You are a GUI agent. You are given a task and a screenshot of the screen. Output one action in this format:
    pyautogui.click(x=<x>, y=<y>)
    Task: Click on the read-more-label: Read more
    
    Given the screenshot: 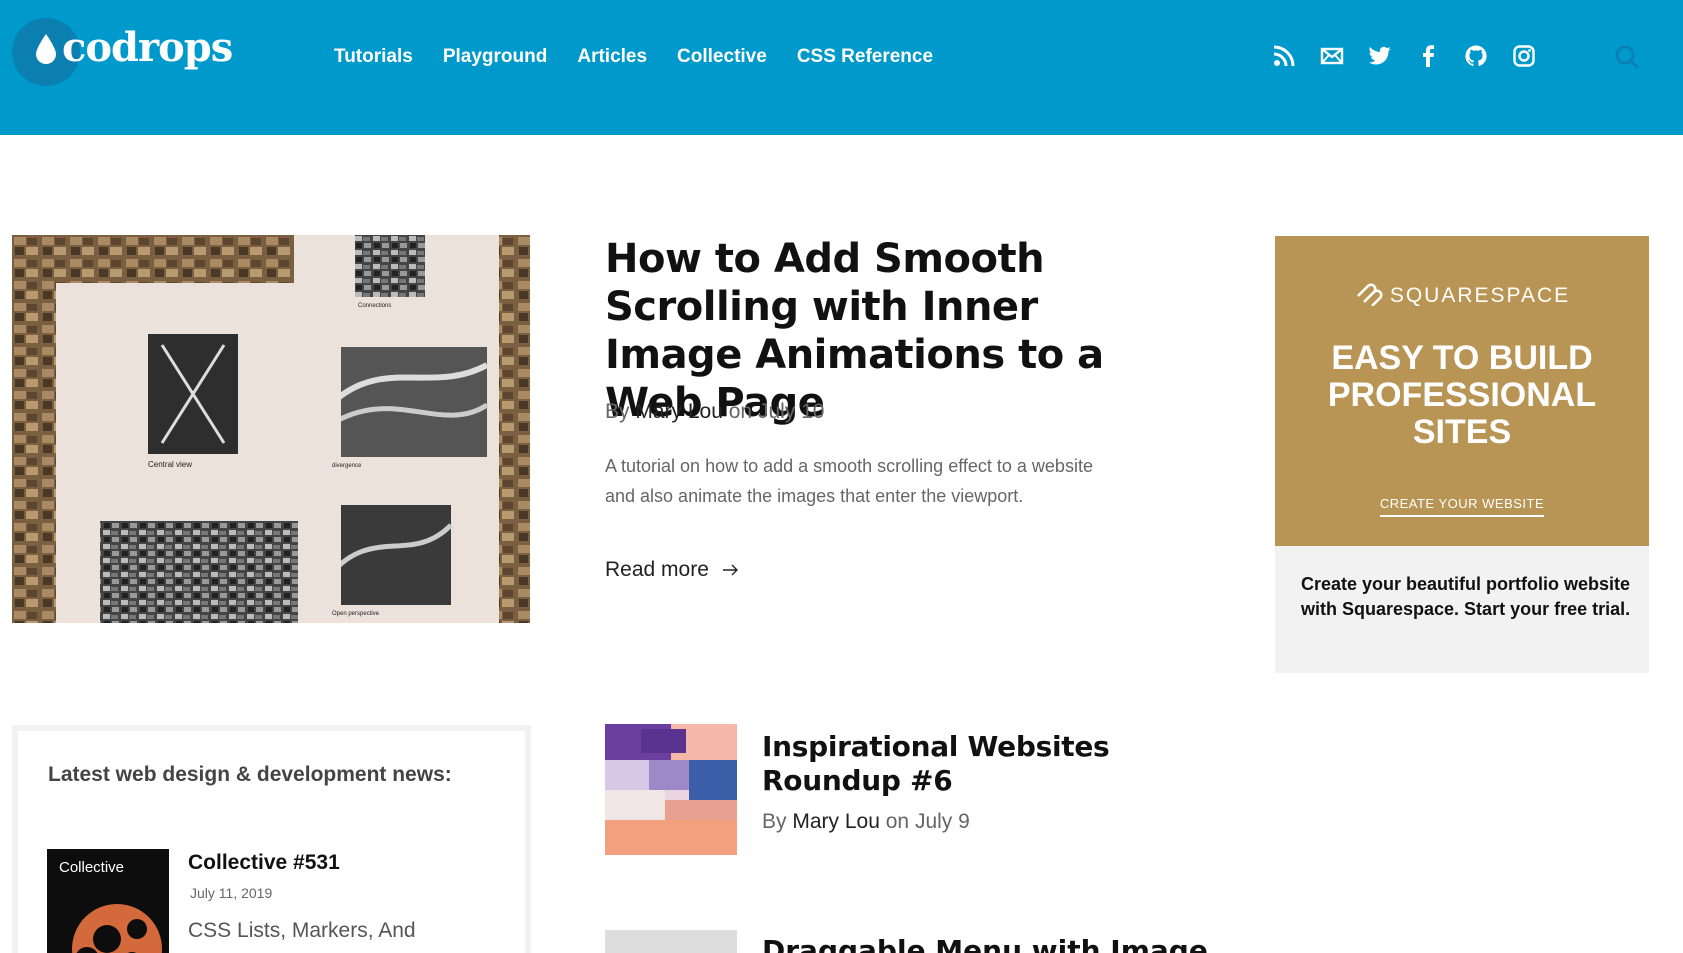 What is the action you would take?
    pyautogui.click(x=657, y=569)
    